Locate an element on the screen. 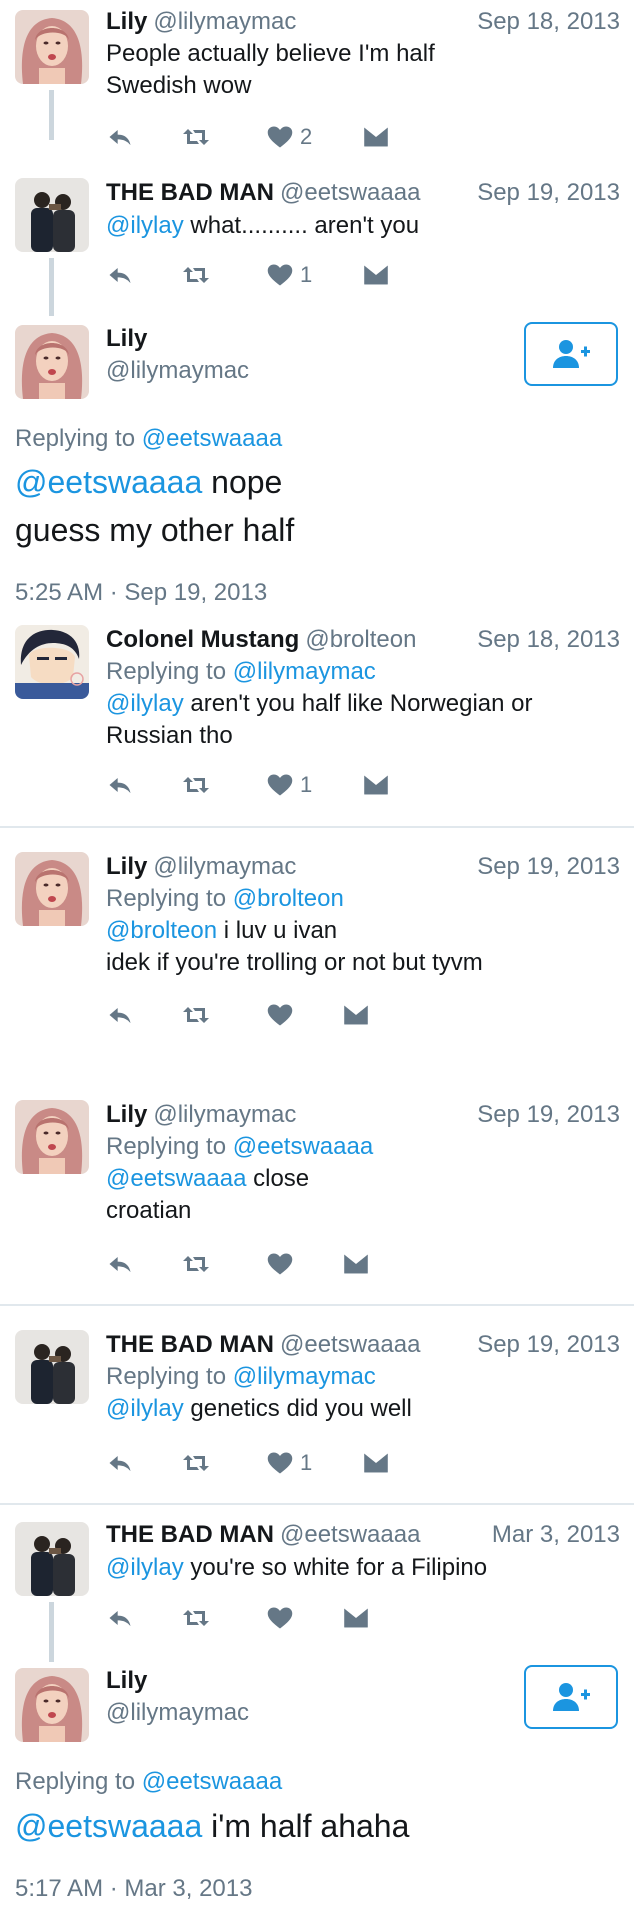  tweet-text-line: @eetswaaaa i'm half ahaha is located at coordinates (317, 1826).